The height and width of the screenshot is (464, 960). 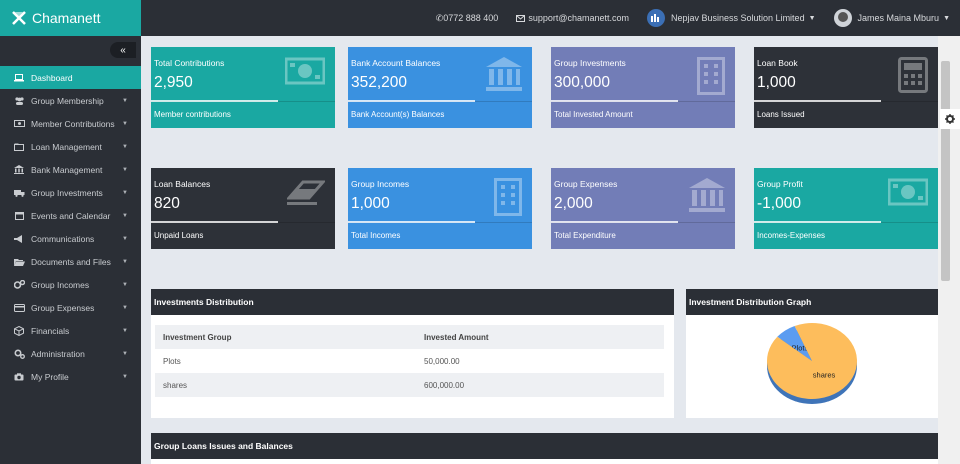 What do you see at coordinates (643, 208) in the screenshot?
I see `card-group-expenses: Group Expenses 2,000 Total Expenditure` at bounding box center [643, 208].